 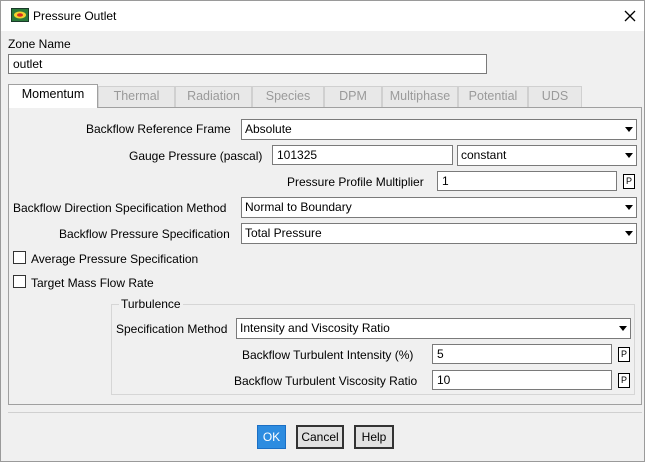 I want to click on turbulence-group-title: Turbulence, so click(x=151, y=304).